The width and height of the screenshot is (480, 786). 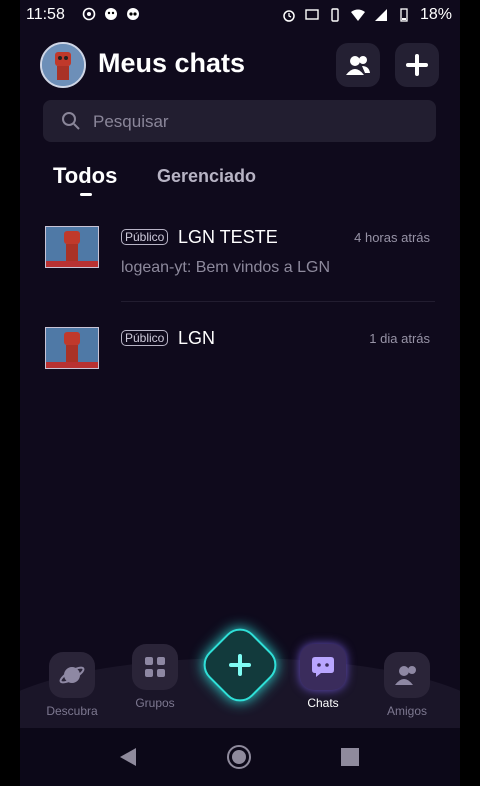 I want to click on nav-descubra: Descubra, so click(x=72, y=685).